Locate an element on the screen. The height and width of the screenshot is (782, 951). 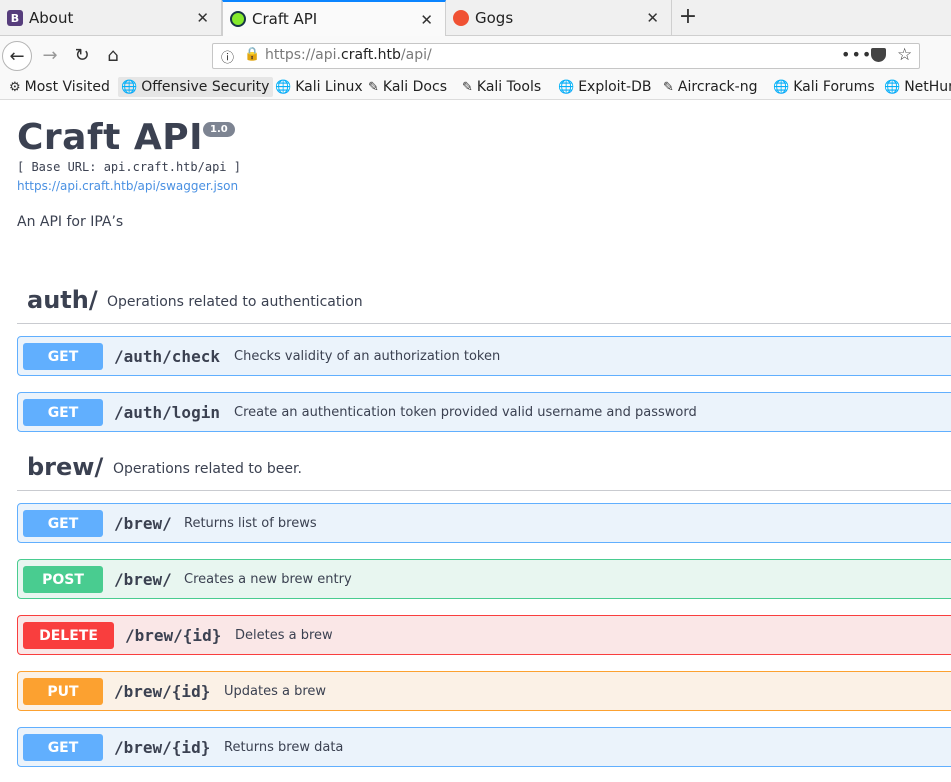
operation-get-brew-id: GET /brew/{id} Returns brew data is located at coordinates (484, 747).